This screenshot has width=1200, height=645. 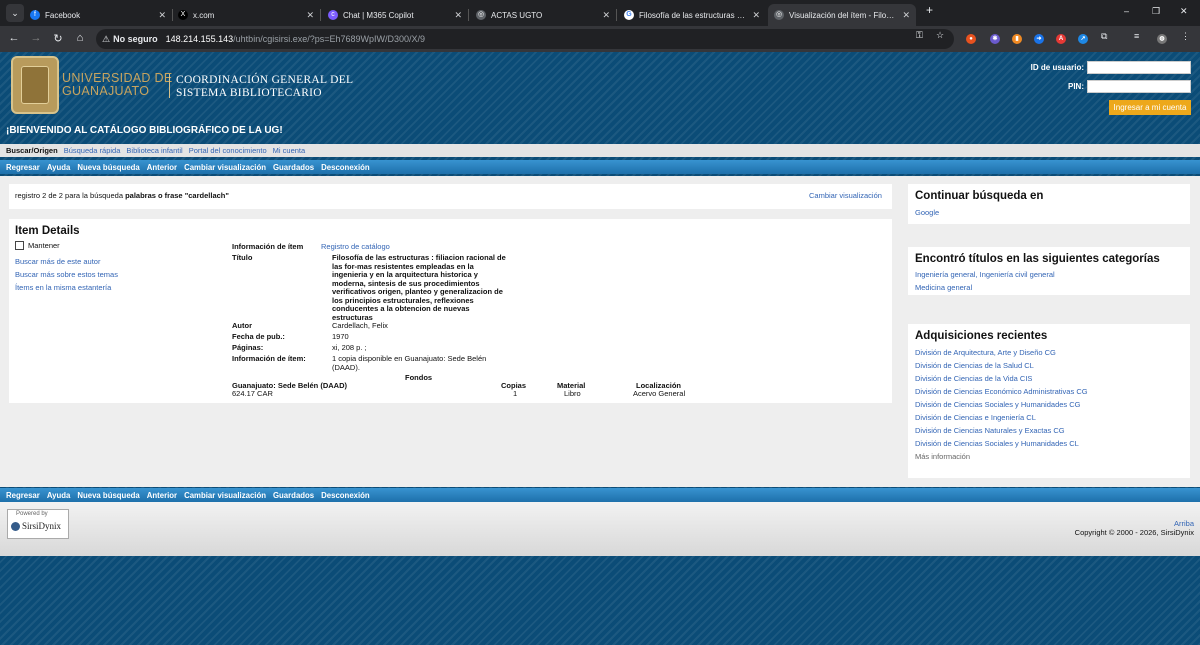 What do you see at coordinates (1185, 36) in the screenshot?
I see `menu-icon: ⋮` at bounding box center [1185, 36].